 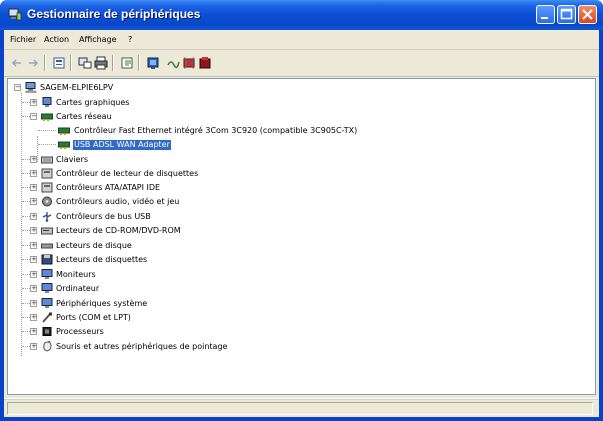 I want to click on tree-node-category: − Cartes réseau, so click(x=158, y=117).